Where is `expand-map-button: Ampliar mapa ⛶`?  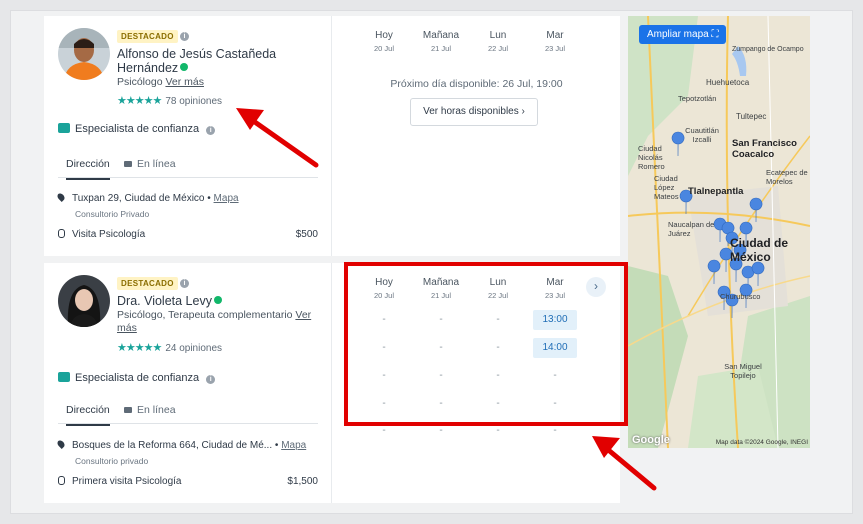 expand-map-button: Ampliar mapa ⛶ is located at coordinates (683, 34).